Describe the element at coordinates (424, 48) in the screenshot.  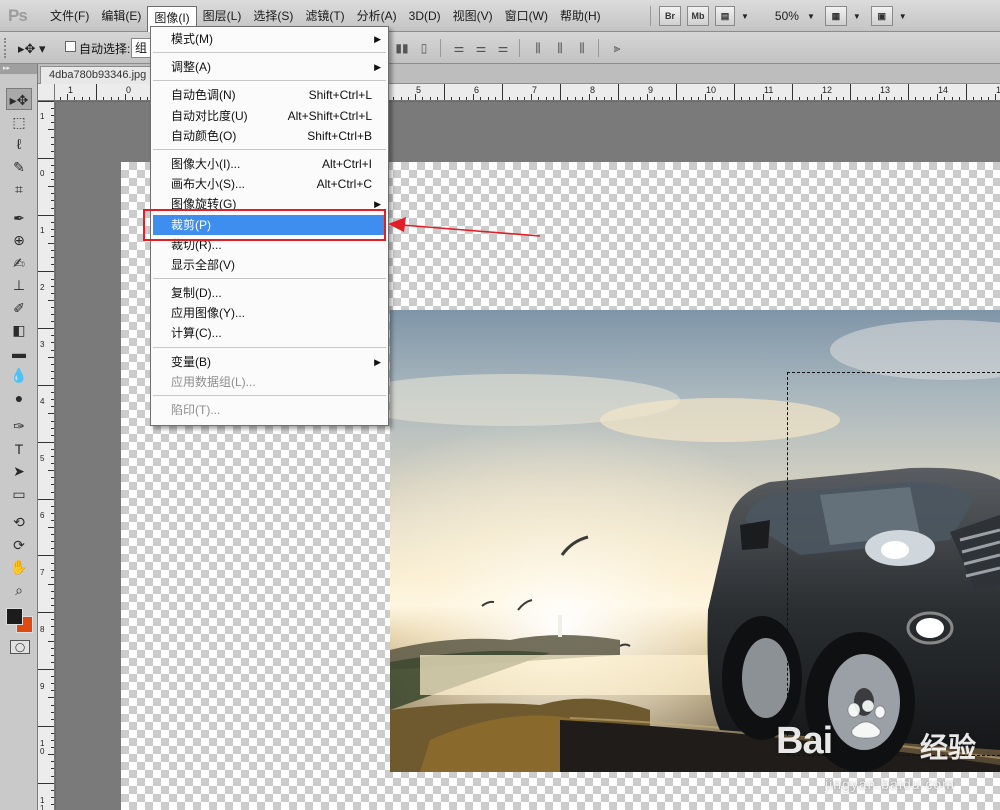
I see `align-icon: ▯` at that location.